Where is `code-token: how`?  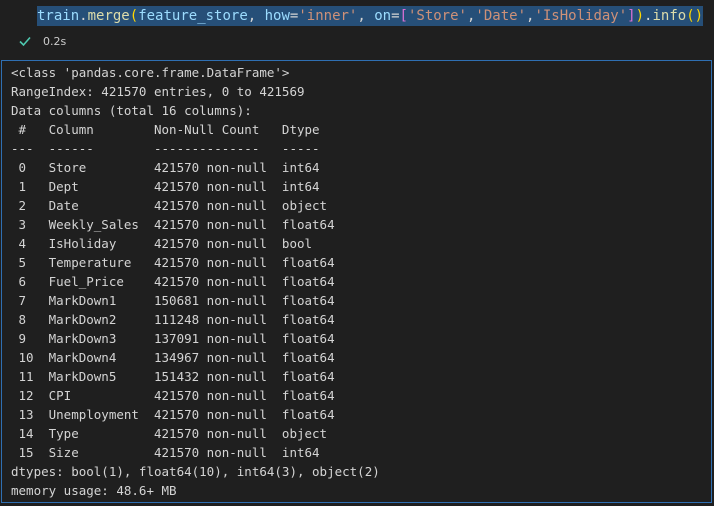
code-token: how is located at coordinates (277, 16).